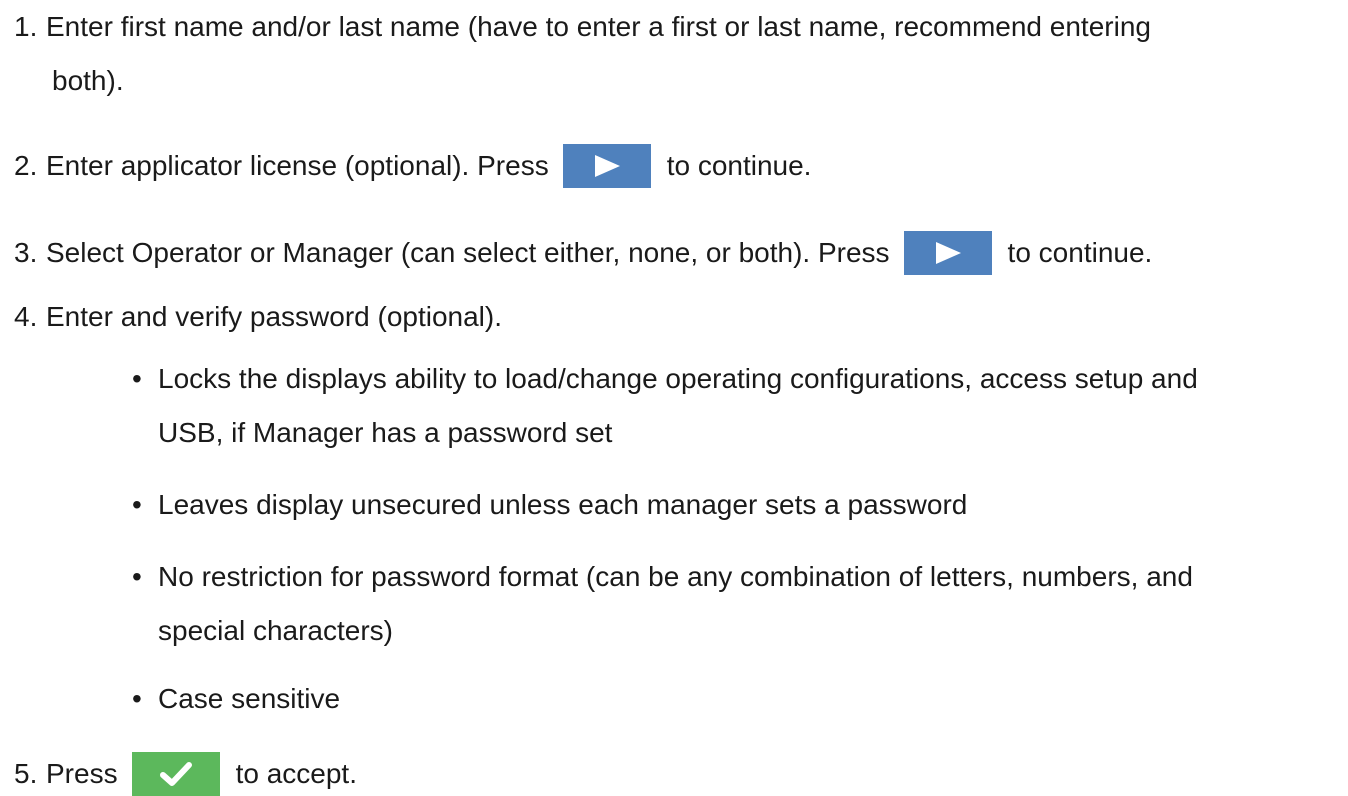  What do you see at coordinates (26, 316) in the screenshot?
I see `step-number: 4.` at bounding box center [26, 316].